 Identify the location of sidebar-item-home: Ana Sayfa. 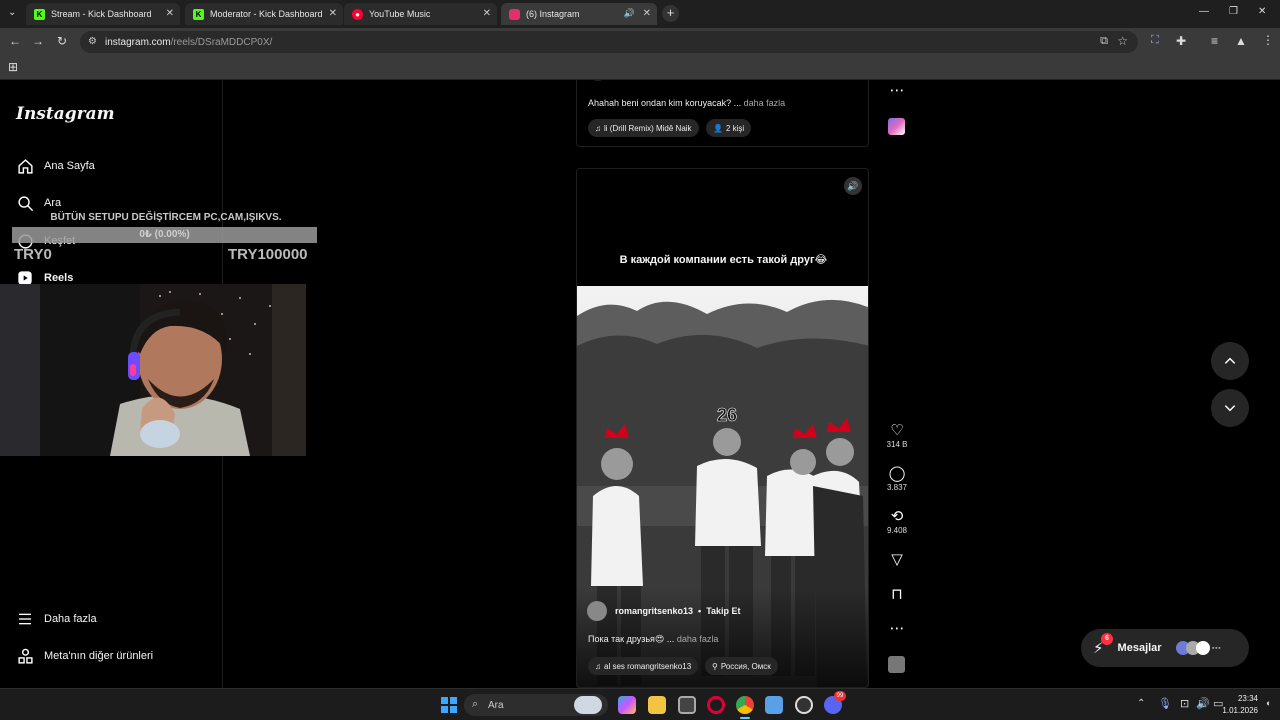
(55, 166).